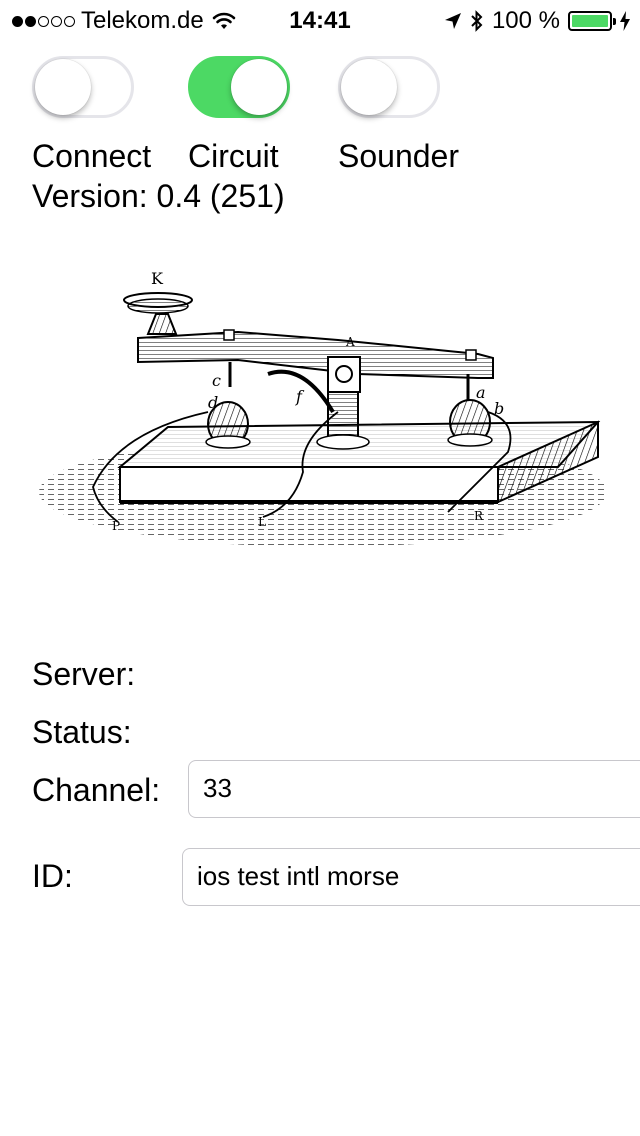 This screenshot has height=1136, width=640. What do you see at coordinates (479, 516) in the screenshot?
I see `illustration-letter-r: R` at bounding box center [479, 516].